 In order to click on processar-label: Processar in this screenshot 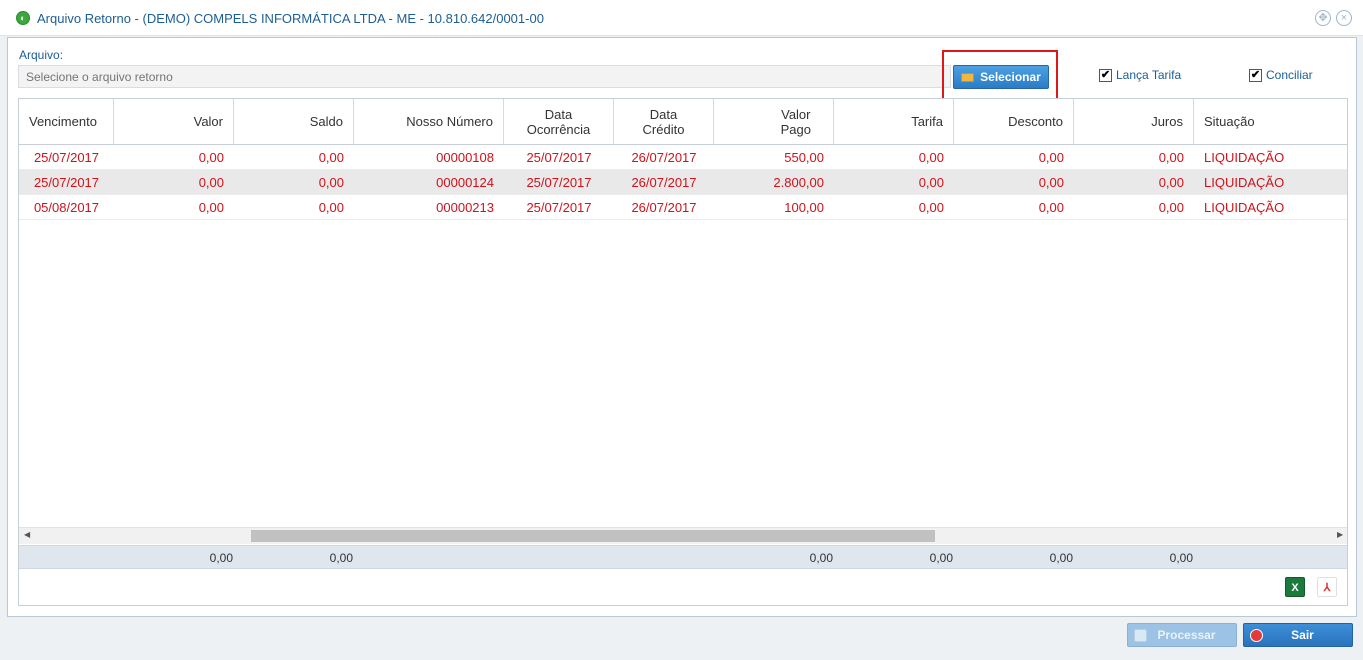, I will do `click(1186, 635)`.